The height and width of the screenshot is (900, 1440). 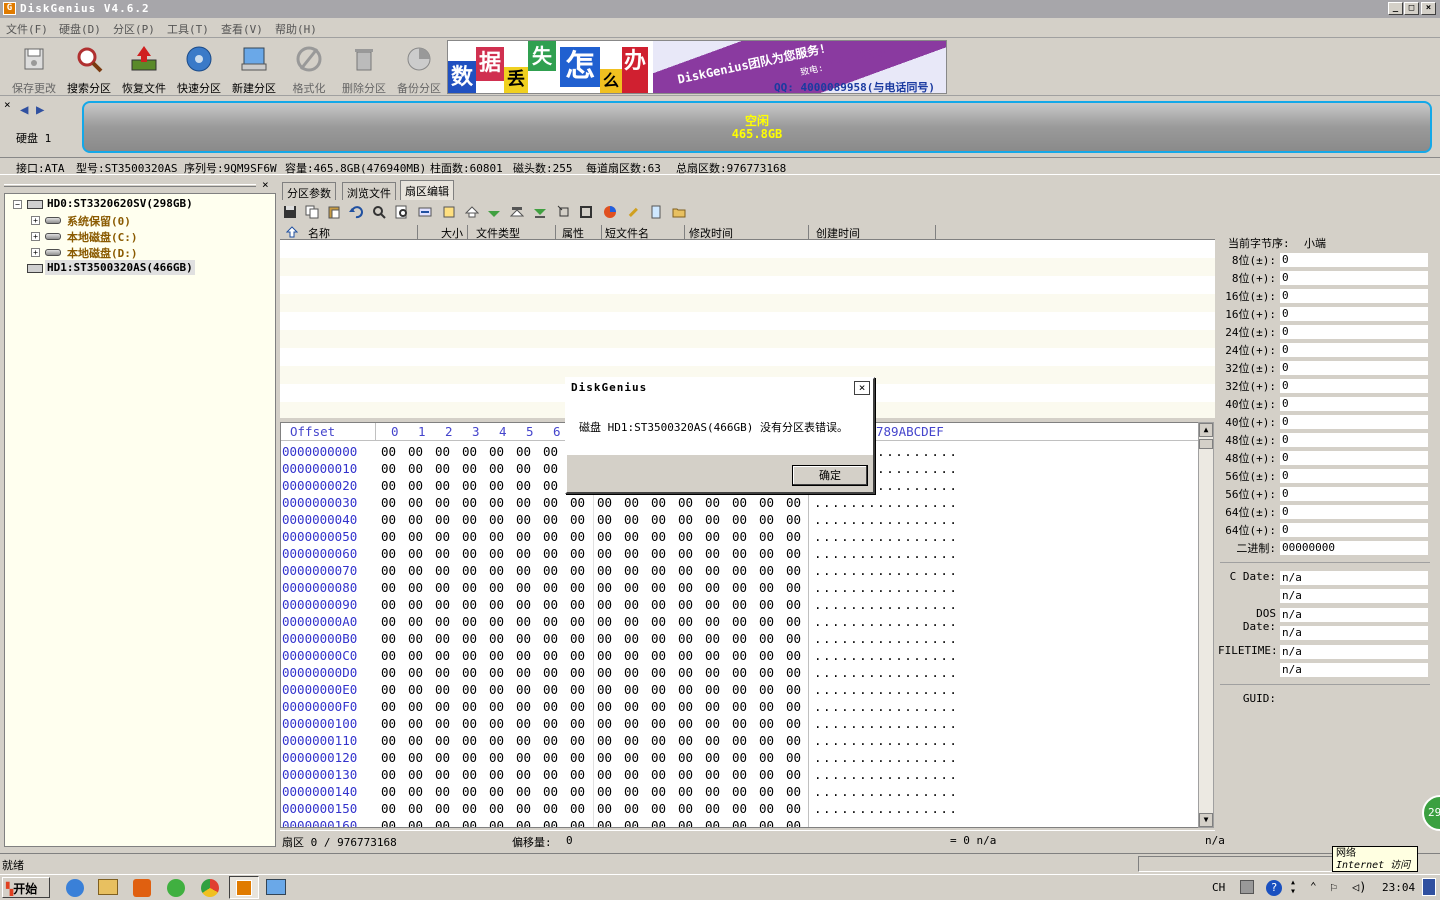 I want to click on disk-partition-graph: 空闲 465.8GB, so click(x=757, y=127).